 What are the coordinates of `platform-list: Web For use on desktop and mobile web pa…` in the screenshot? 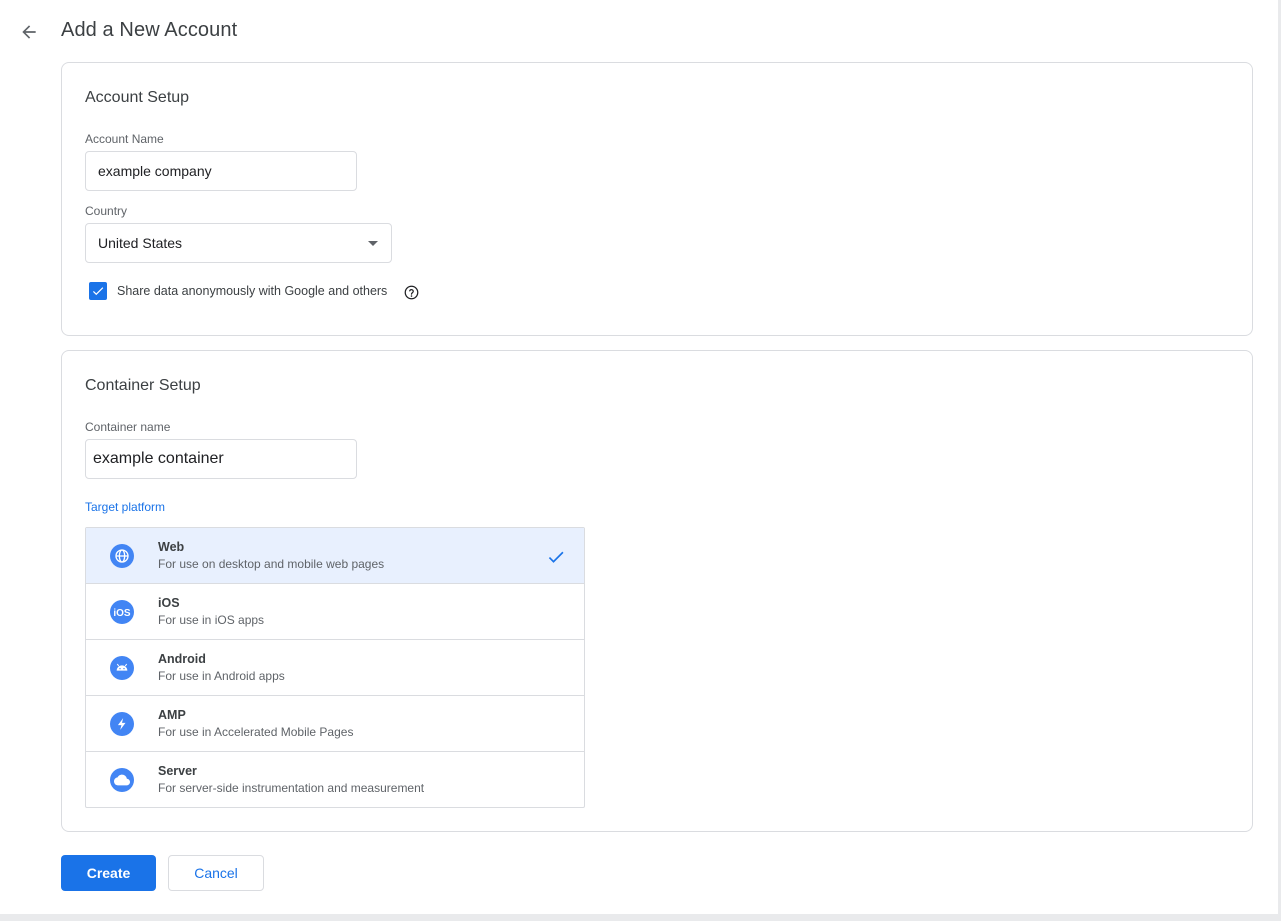 It's located at (335, 667).